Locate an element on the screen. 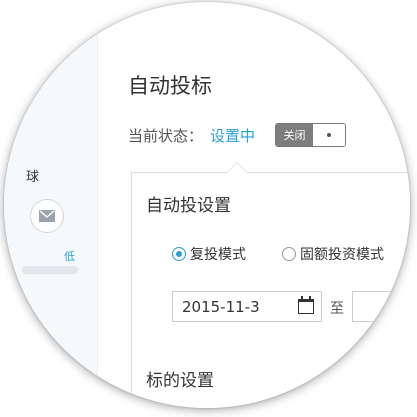 The width and height of the screenshot is (417, 417). page-title: 自动投标 is located at coordinates (170, 86).